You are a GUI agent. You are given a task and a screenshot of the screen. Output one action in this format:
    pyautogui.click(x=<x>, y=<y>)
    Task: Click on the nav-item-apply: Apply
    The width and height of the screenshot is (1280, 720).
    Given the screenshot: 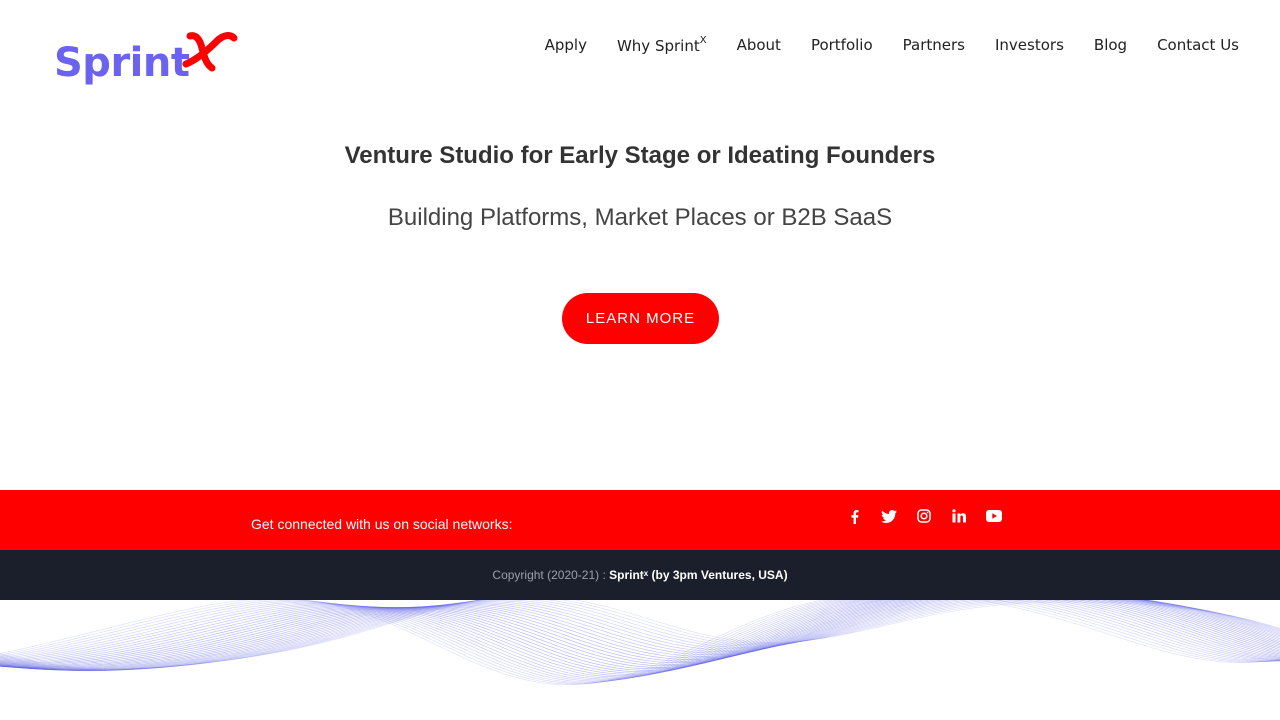 What is the action you would take?
    pyautogui.click(x=566, y=45)
    